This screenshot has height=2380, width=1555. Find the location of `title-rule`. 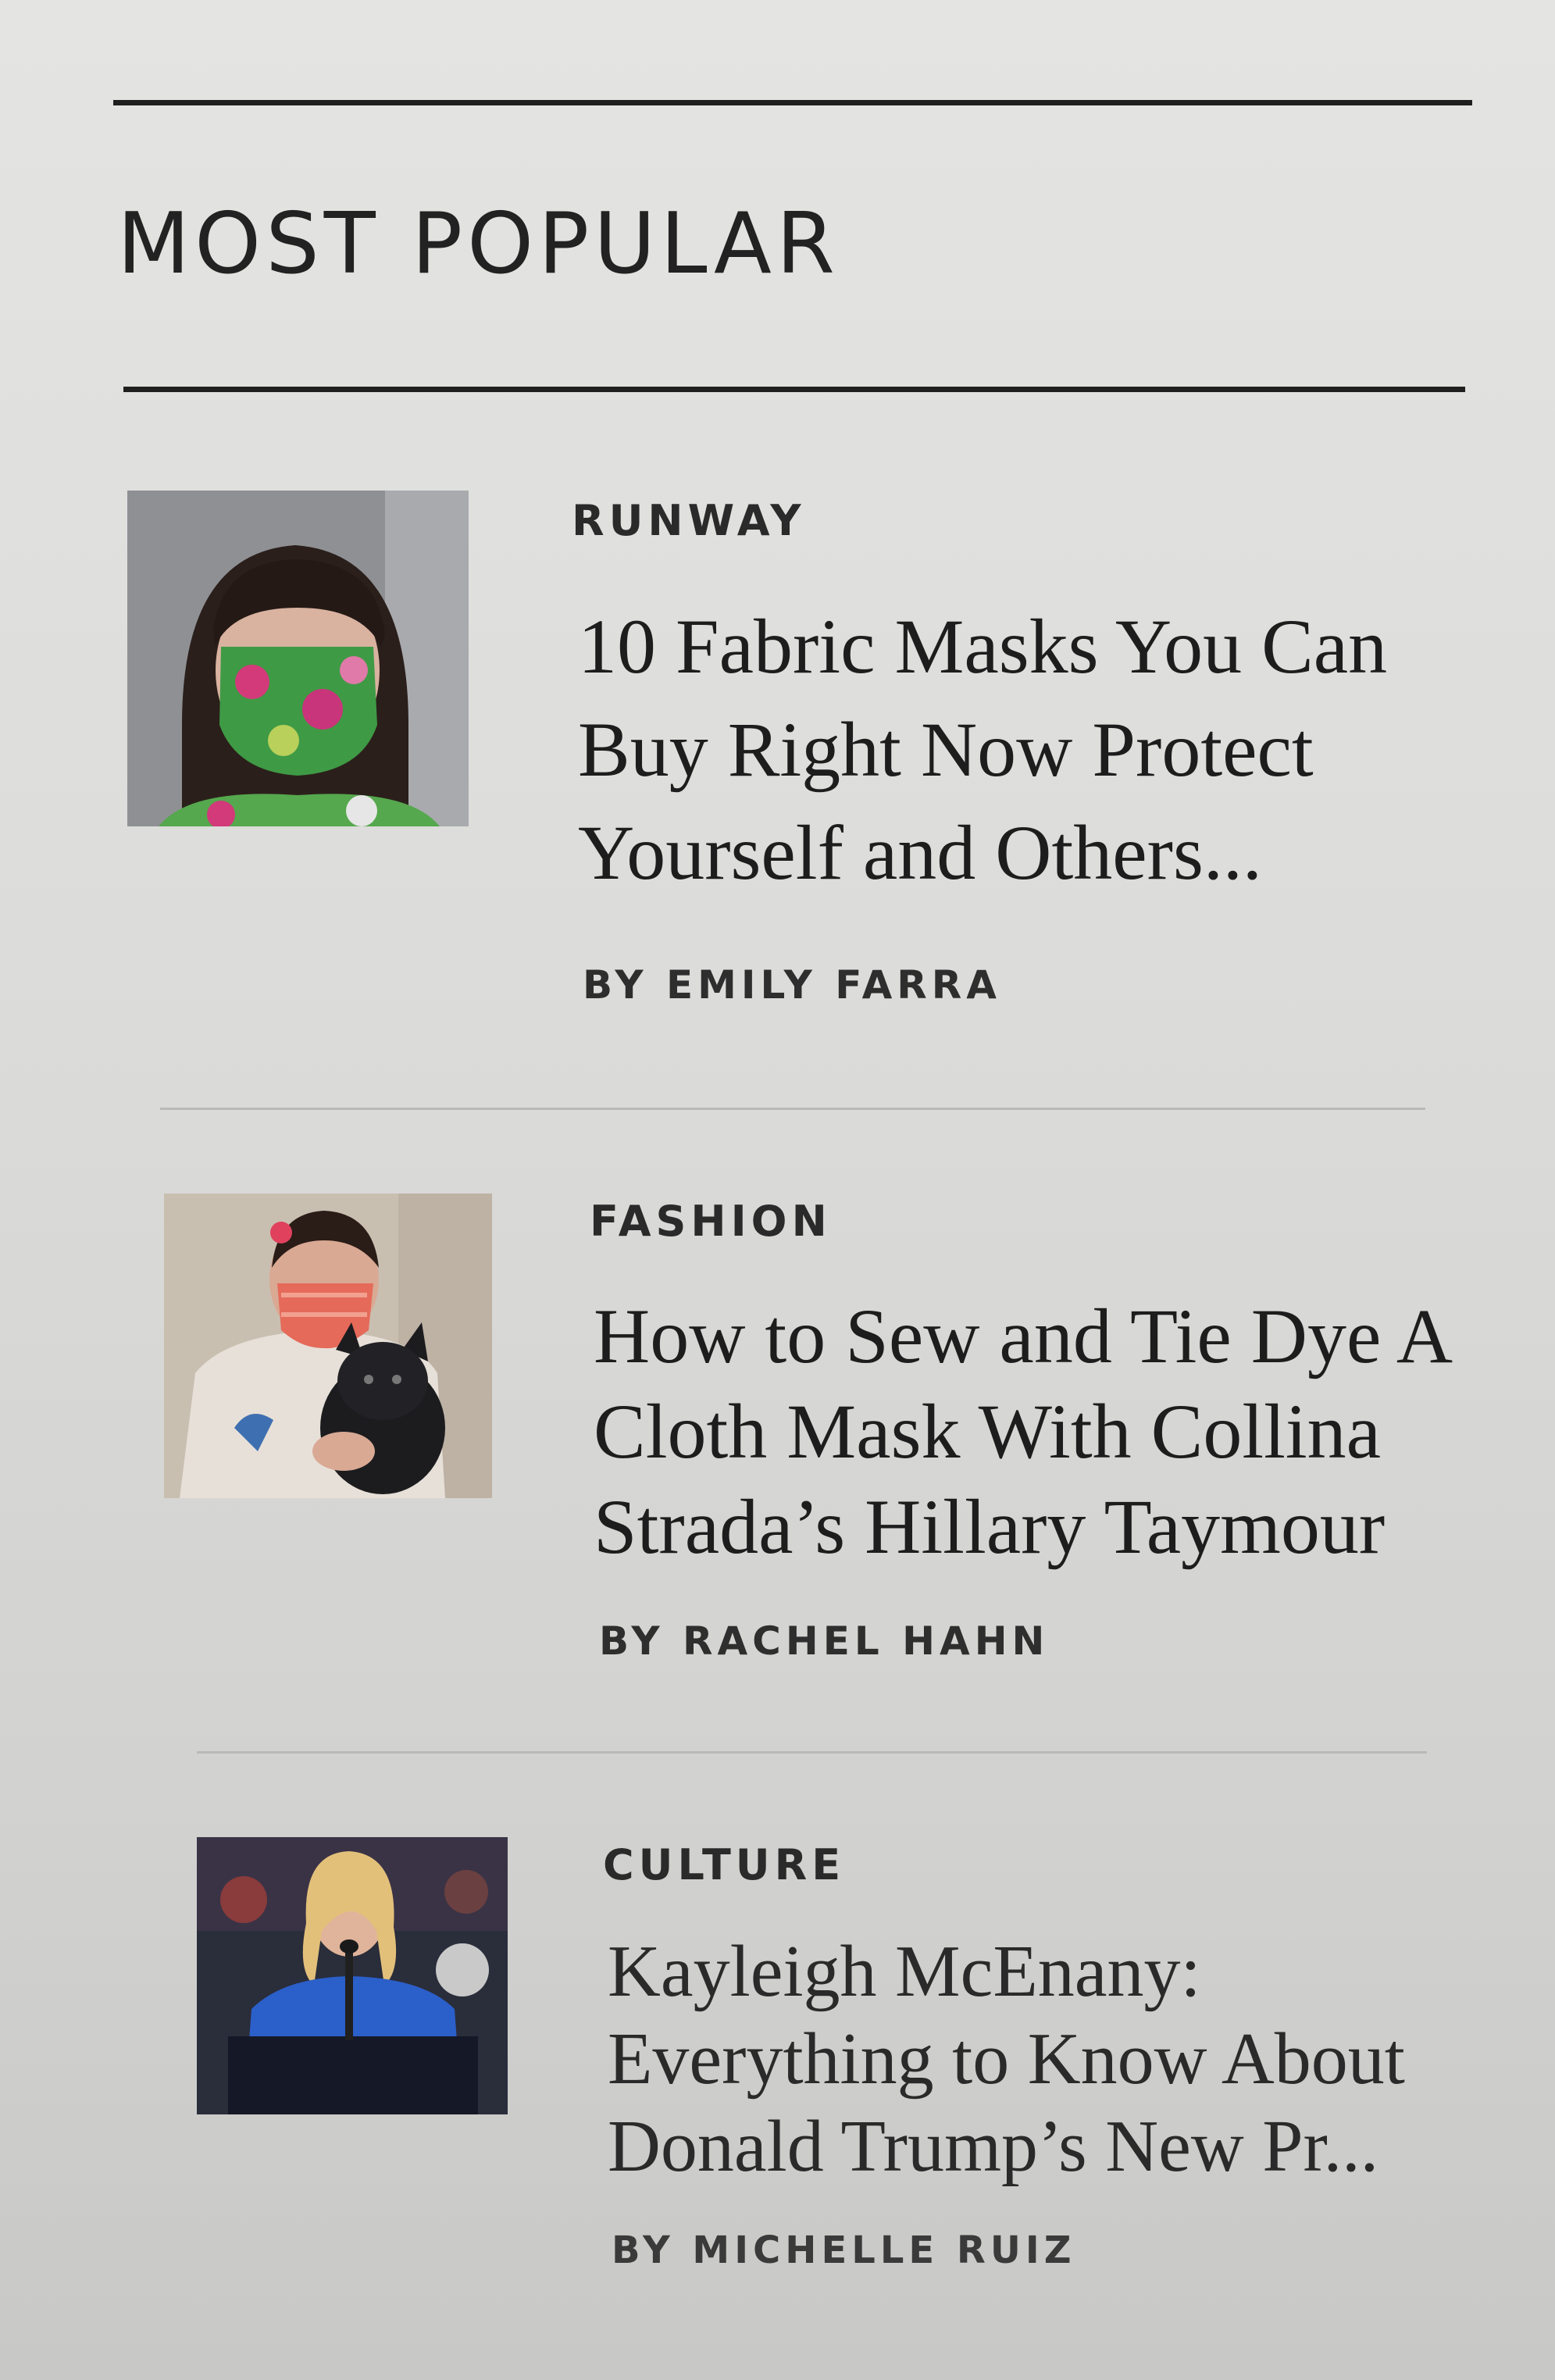

title-rule is located at coordinates (794, 389).